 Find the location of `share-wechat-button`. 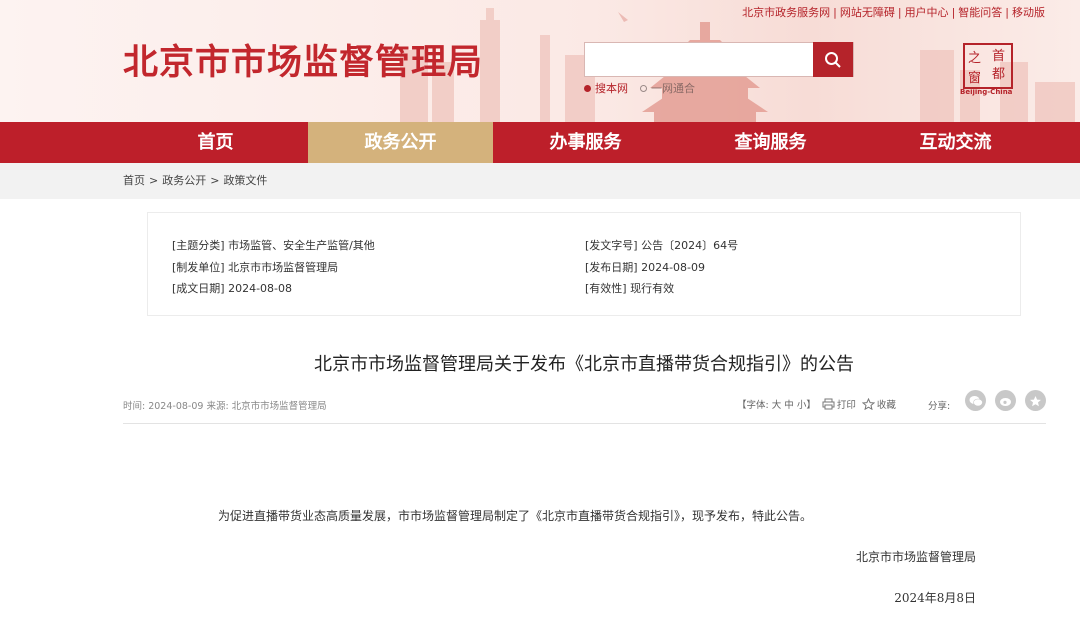

share-wechat-button is located at coordinates (975, 400).